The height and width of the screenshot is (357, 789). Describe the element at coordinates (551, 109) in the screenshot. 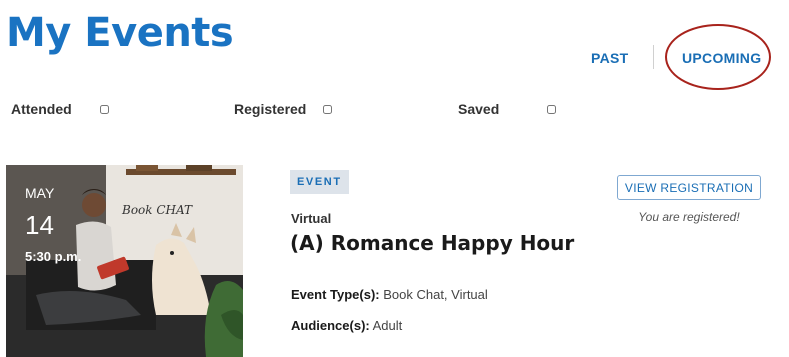

I see `filter-checkbox-saved` at that location.